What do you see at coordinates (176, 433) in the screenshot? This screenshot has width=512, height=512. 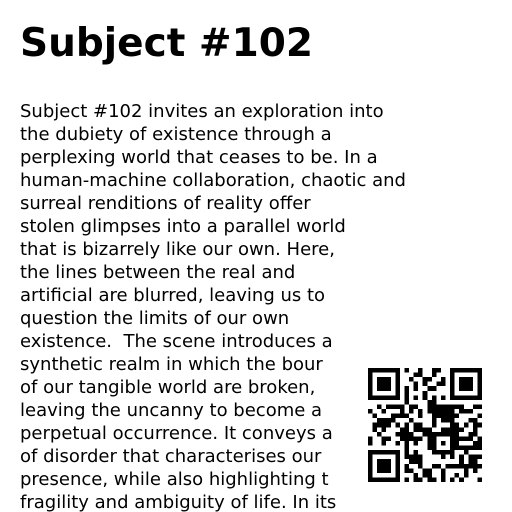 I see `body-line: perpetual occurrence. It conveys a` at bounding box center [176, 433].